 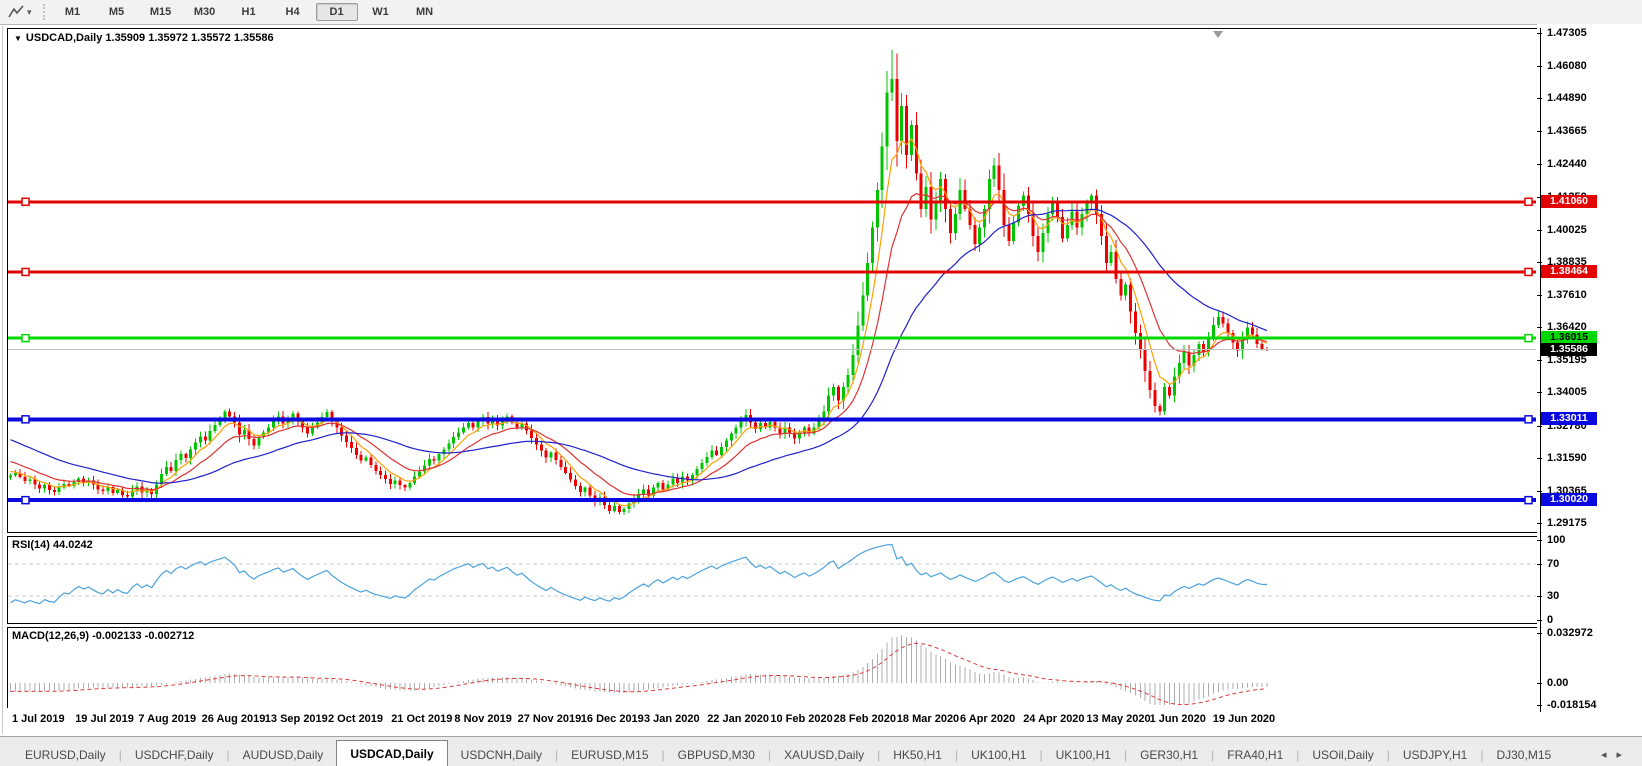 What do you see at coordinates (43, 12) in the screenshot?
I see `toolbar-grip` at bounding box center [43, 12].